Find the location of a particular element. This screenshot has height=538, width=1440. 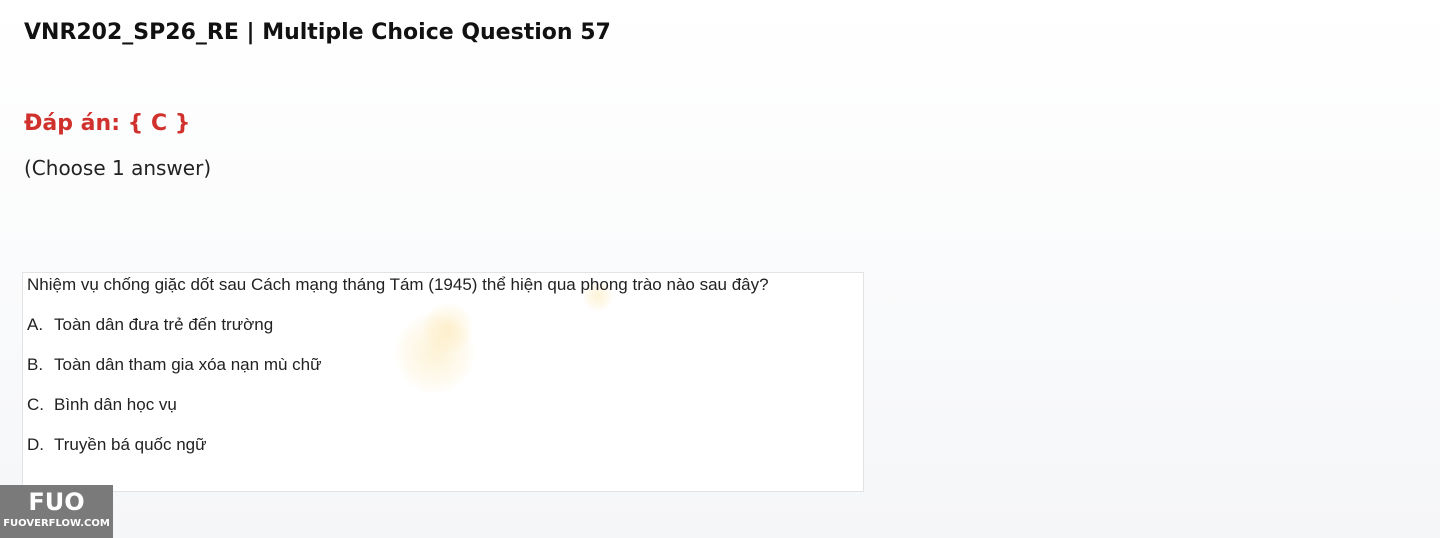

site-logo: FUO FUOVERFLOW.COM is located at coordinates (56, 511).